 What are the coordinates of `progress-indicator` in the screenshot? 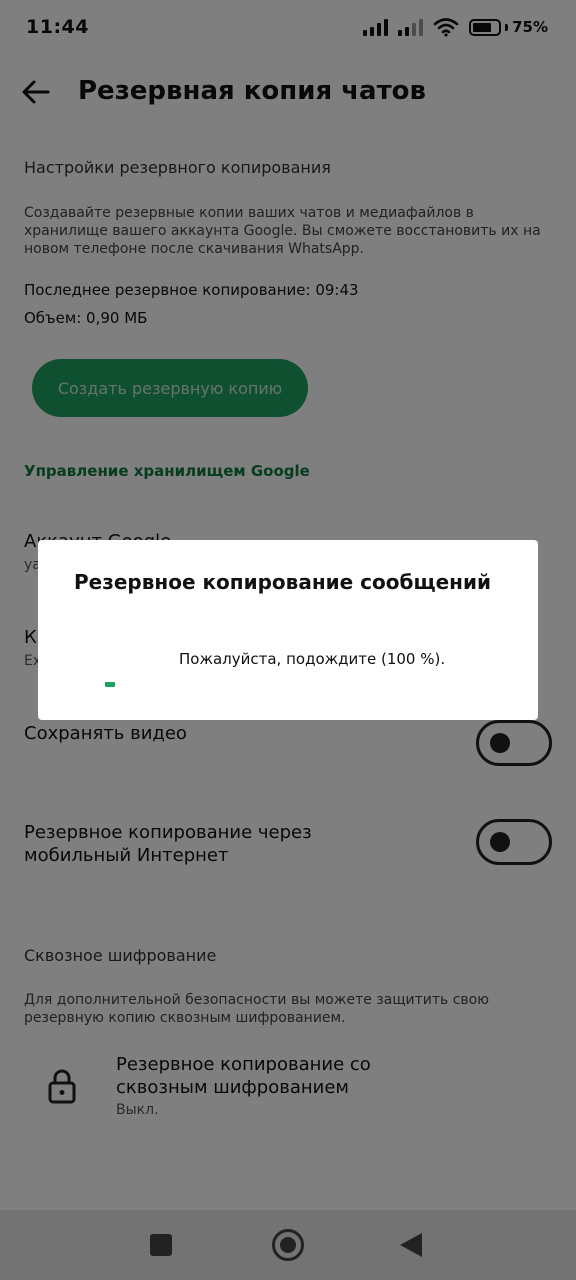 It's located at (110, 684).